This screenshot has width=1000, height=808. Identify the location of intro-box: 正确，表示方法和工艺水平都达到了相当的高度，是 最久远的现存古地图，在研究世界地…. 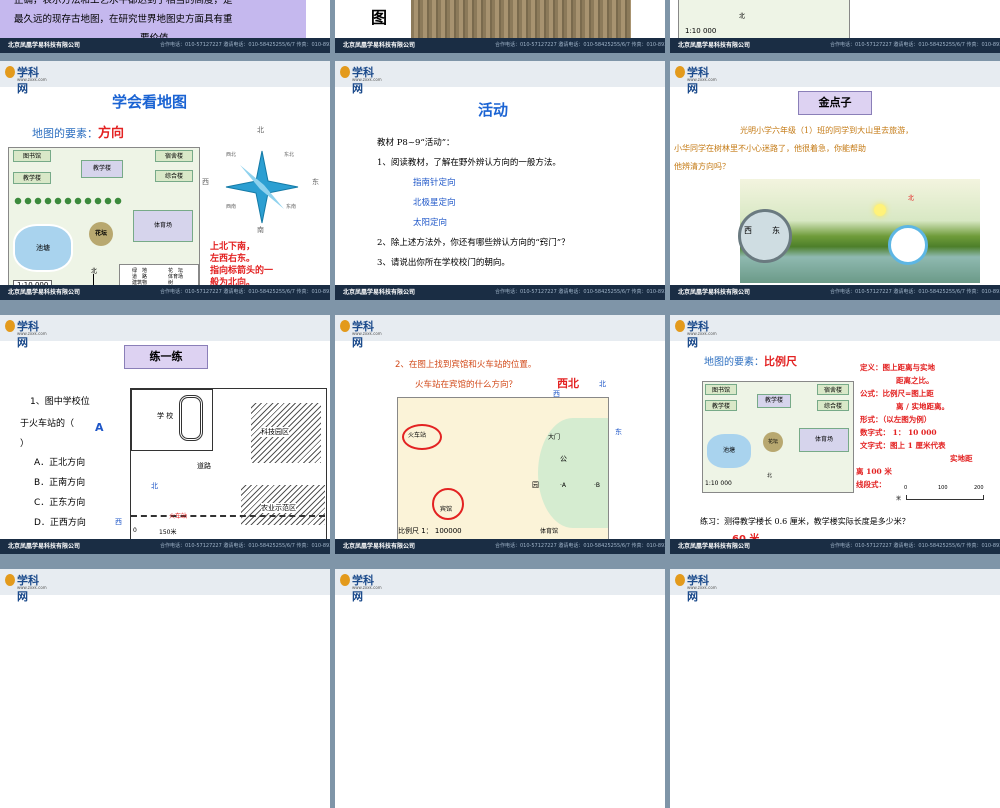
(153, 22).